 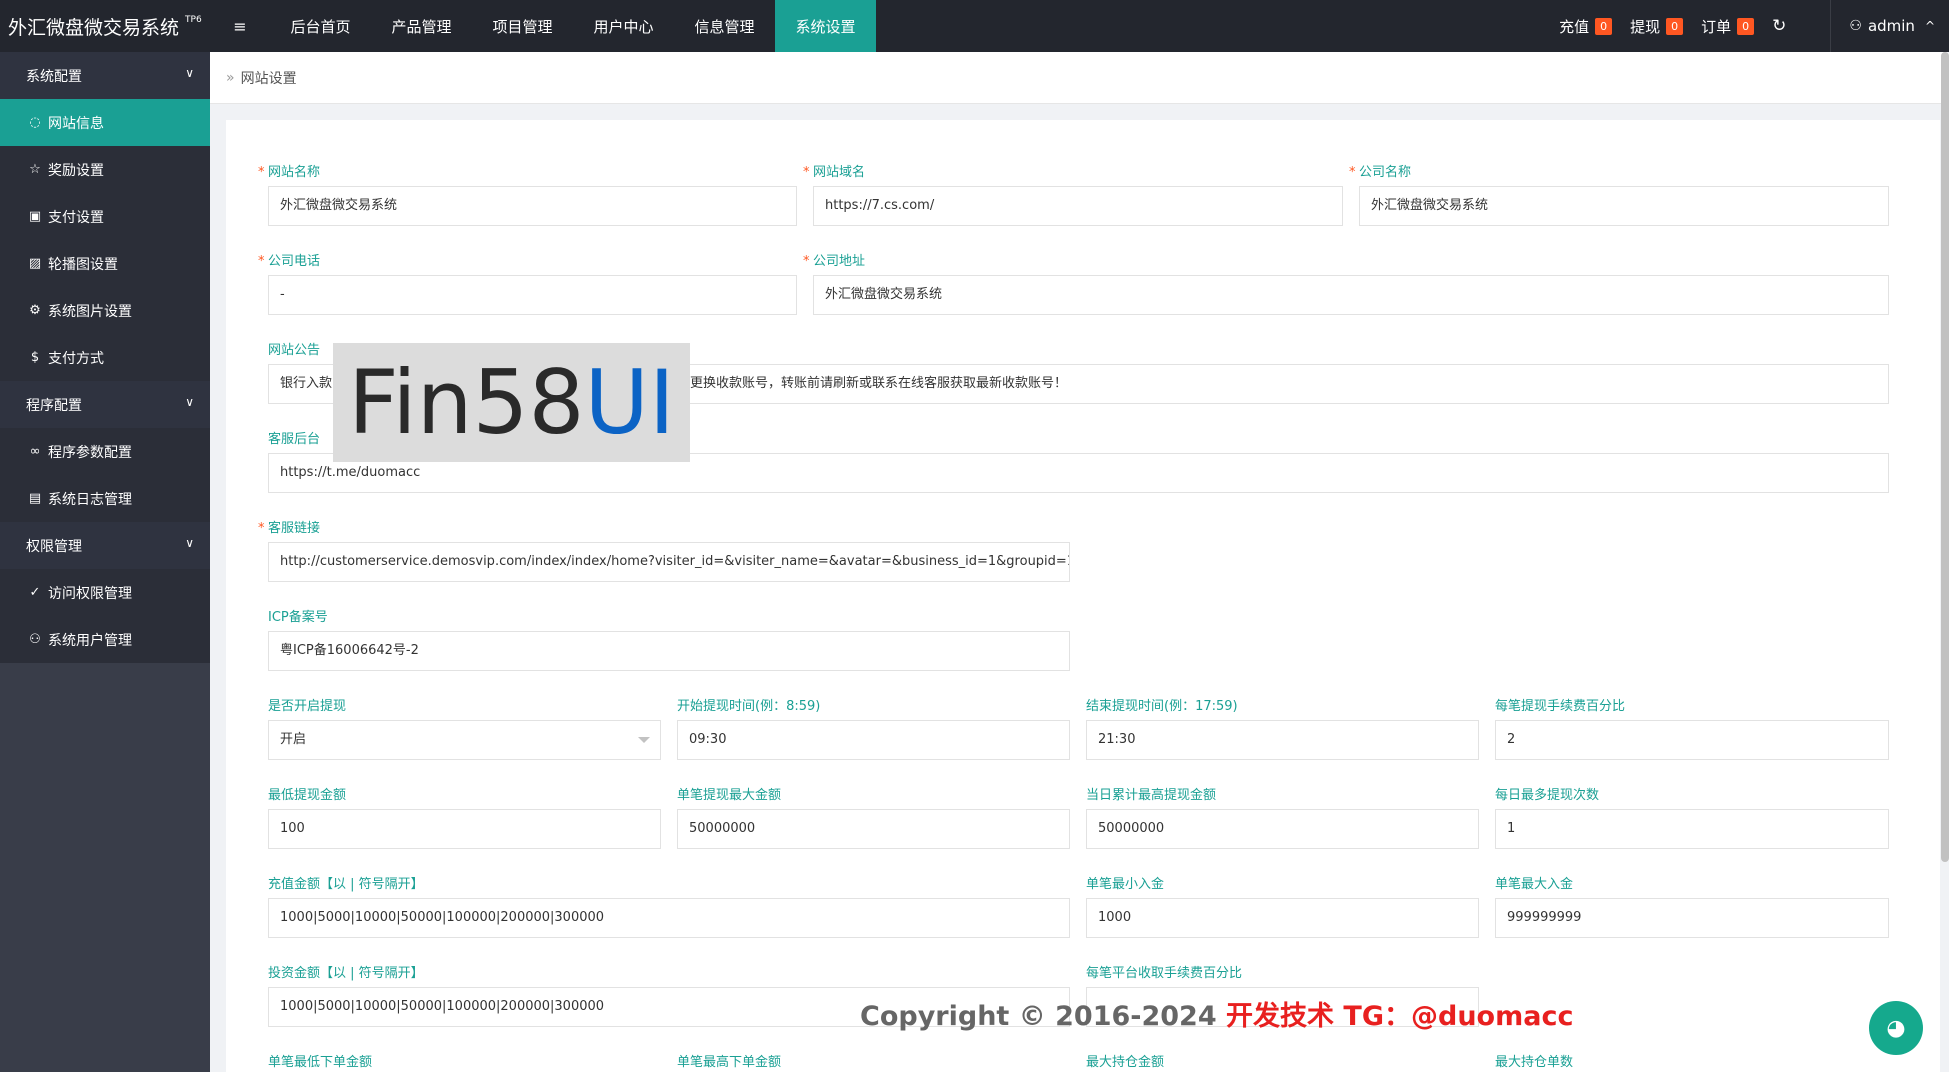 What do you see at coordinates (532, 295) in the screenshot?
I see `company-phone-input: -` at bounding box center [532, 295].